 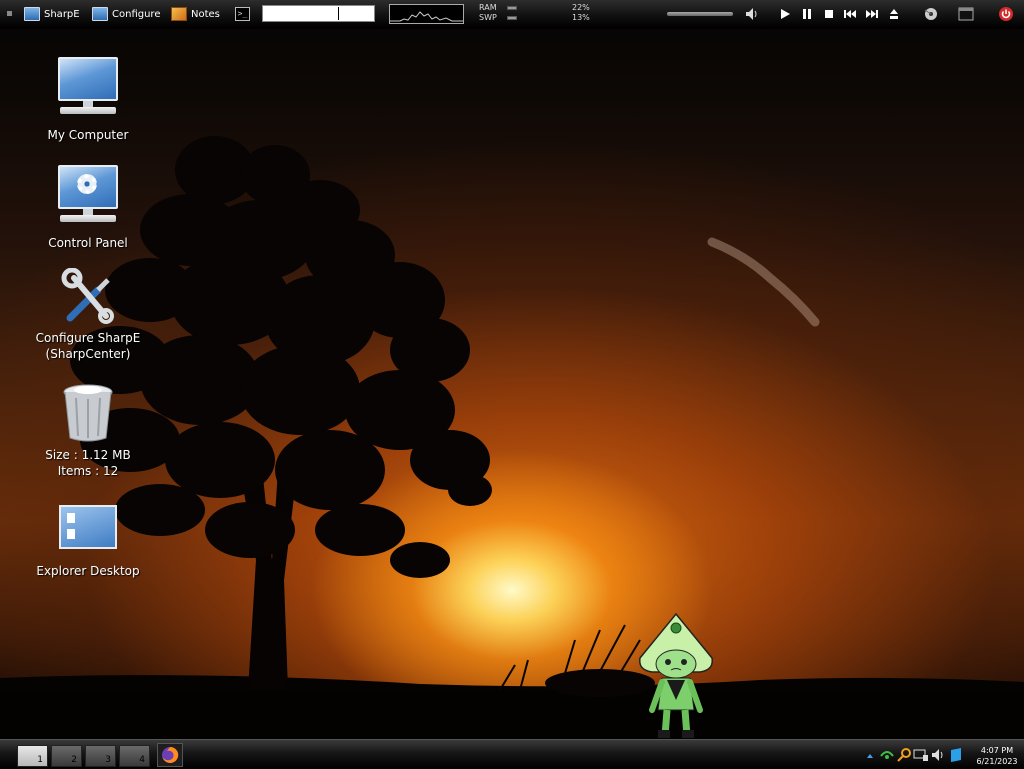 I want to click on swp-row: SWP 13%, so click(x=534, y=18).